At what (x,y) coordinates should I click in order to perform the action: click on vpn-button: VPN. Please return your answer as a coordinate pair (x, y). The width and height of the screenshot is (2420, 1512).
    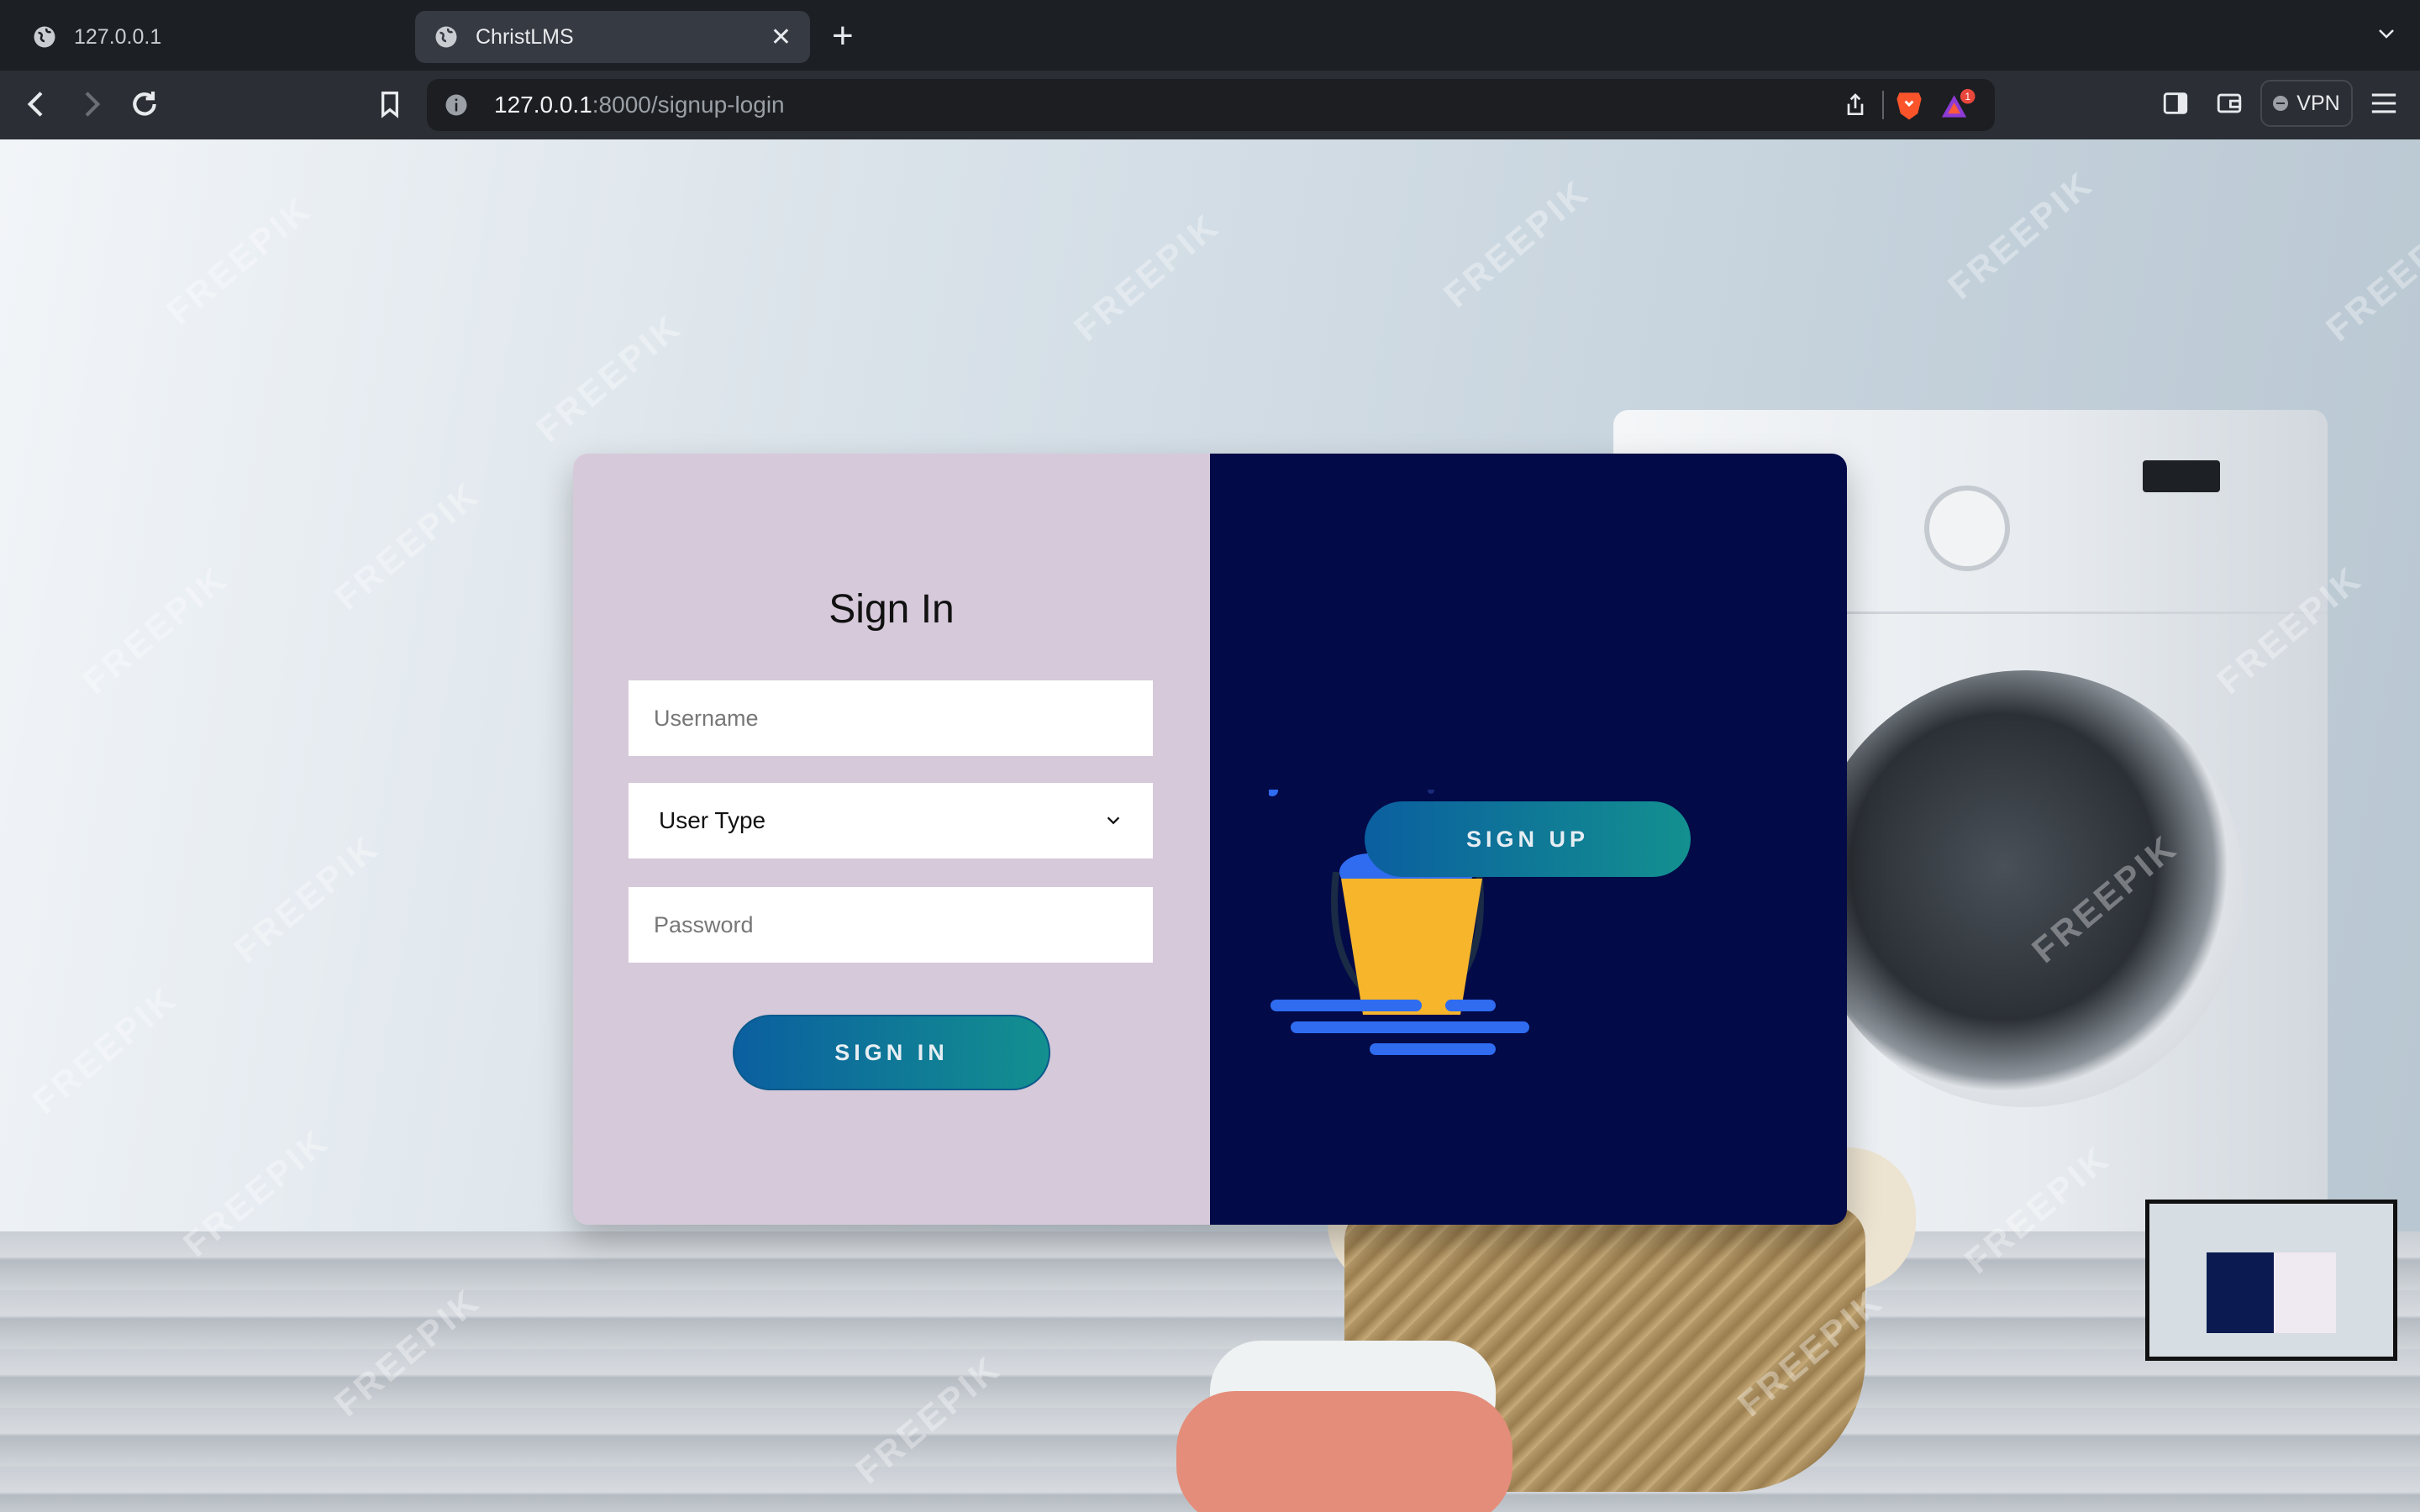
    Looking at the image, I should click on (2306, 103).